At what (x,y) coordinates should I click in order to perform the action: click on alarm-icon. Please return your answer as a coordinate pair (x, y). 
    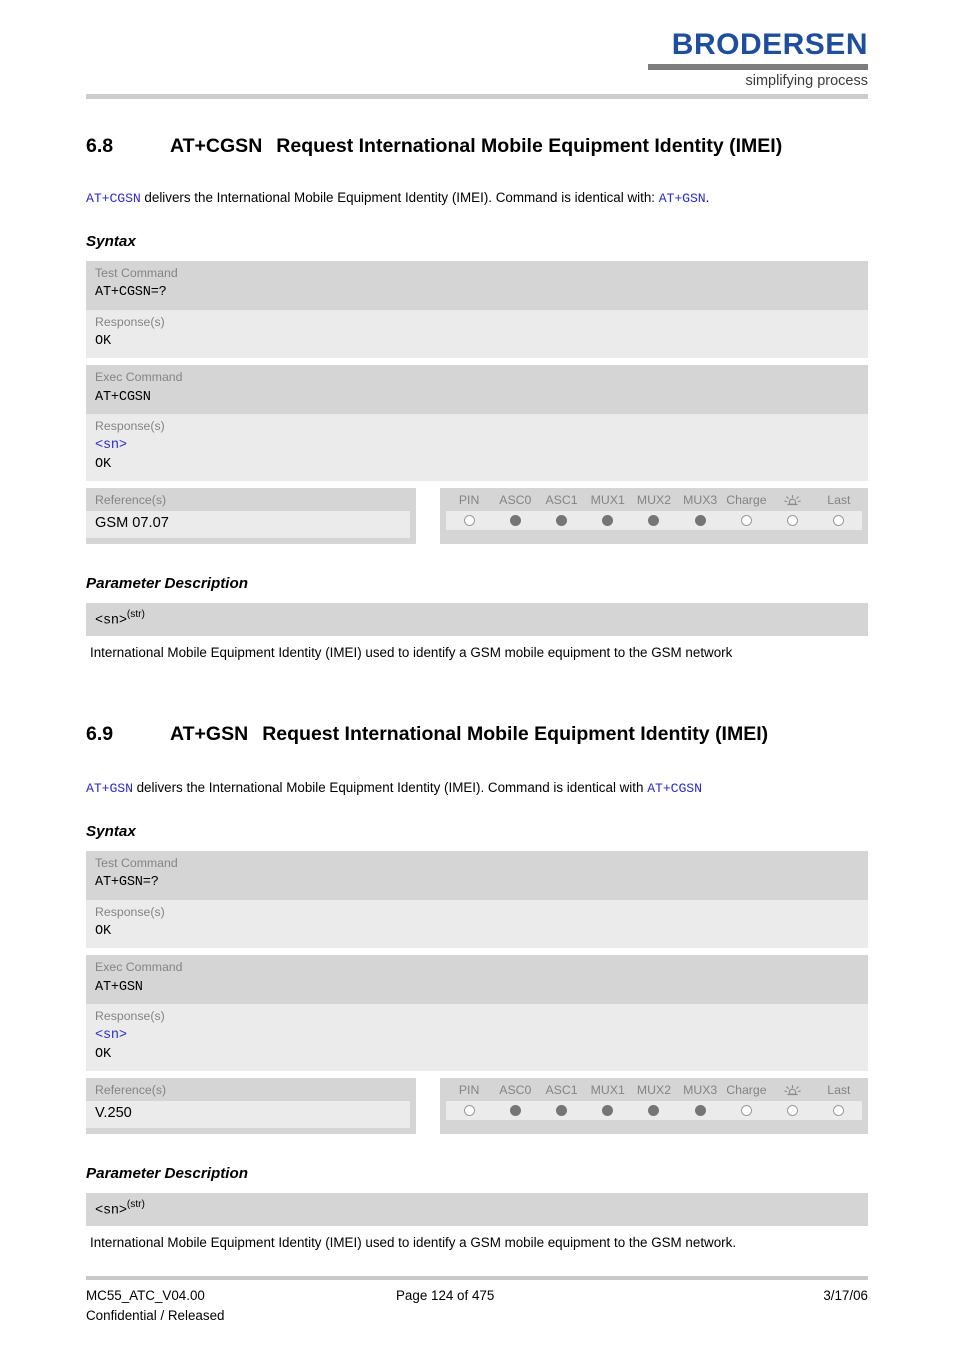
    Looking at the image, I should click on (793, 500).